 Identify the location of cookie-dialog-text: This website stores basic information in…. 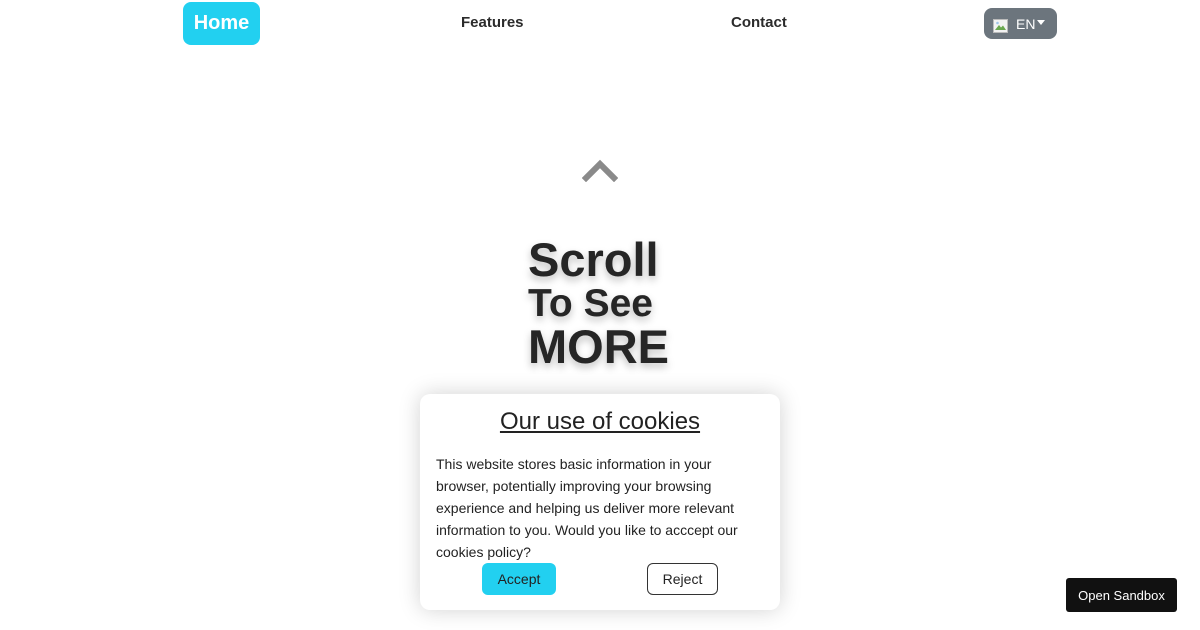
(587, 508).